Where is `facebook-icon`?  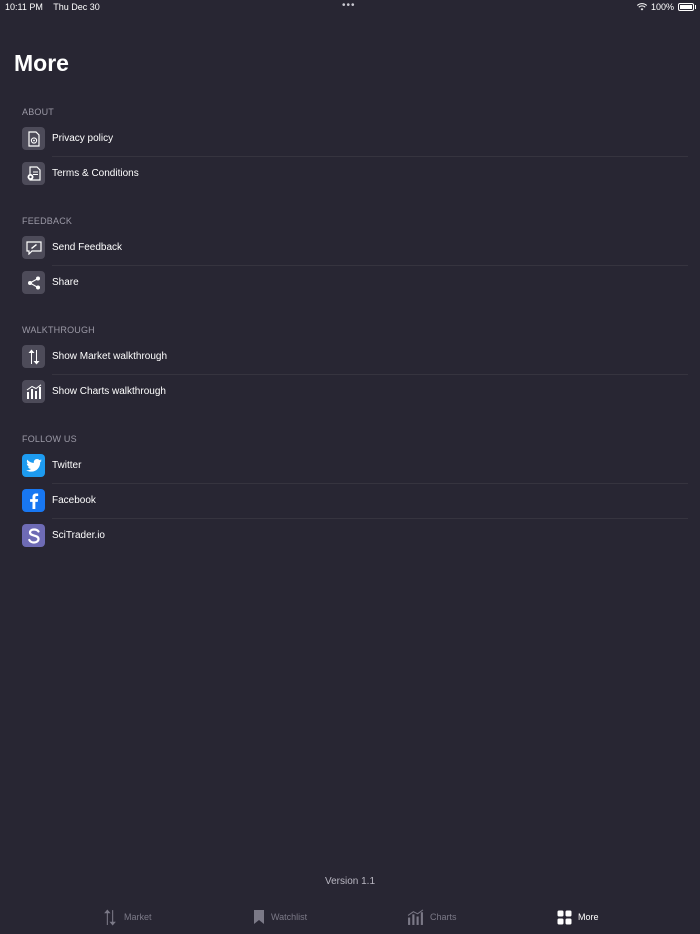 facebook-icon is located at coordinates (33, 500).